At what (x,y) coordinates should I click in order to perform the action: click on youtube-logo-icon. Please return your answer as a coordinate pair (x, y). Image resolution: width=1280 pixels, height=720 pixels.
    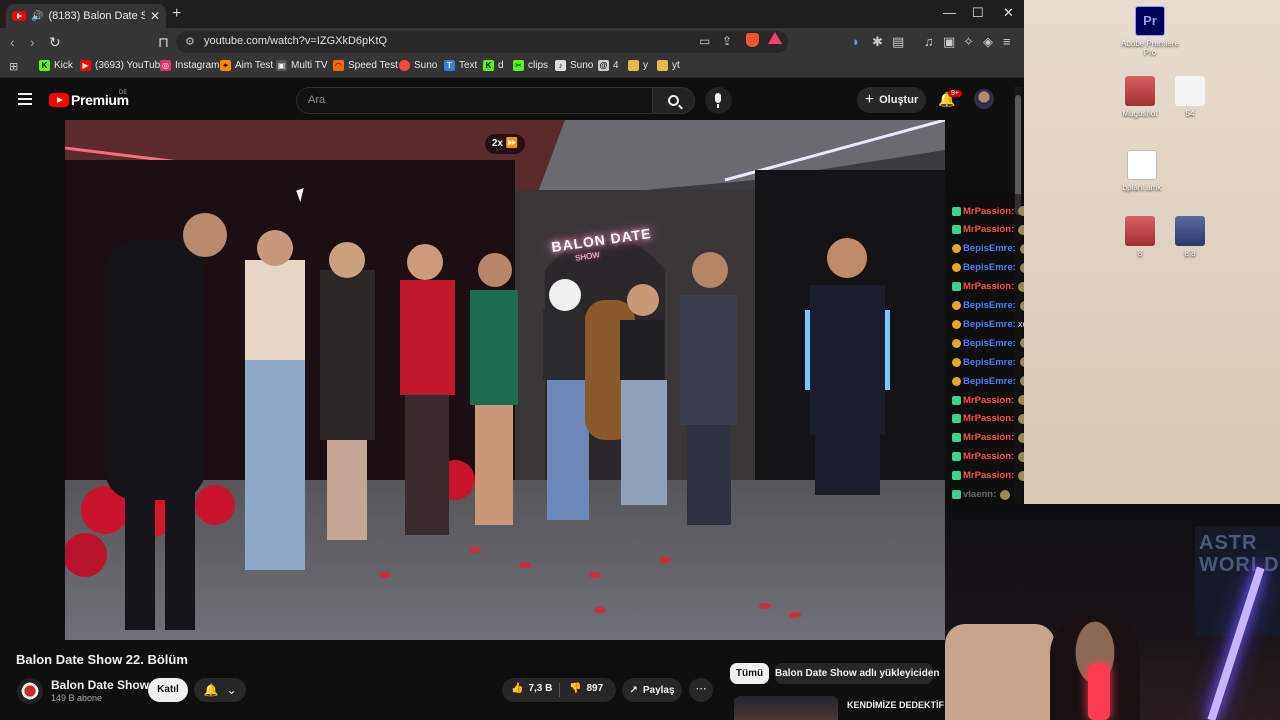
    Looking at the image, I should click on (59, 100).